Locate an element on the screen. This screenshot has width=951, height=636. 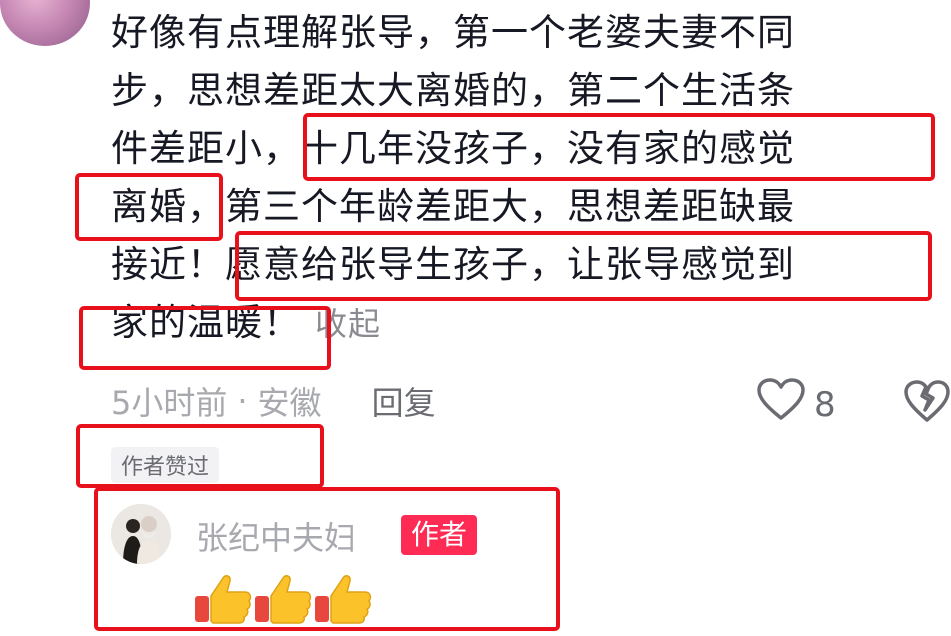
commenter-avatar is located at coordinates (45, 23).